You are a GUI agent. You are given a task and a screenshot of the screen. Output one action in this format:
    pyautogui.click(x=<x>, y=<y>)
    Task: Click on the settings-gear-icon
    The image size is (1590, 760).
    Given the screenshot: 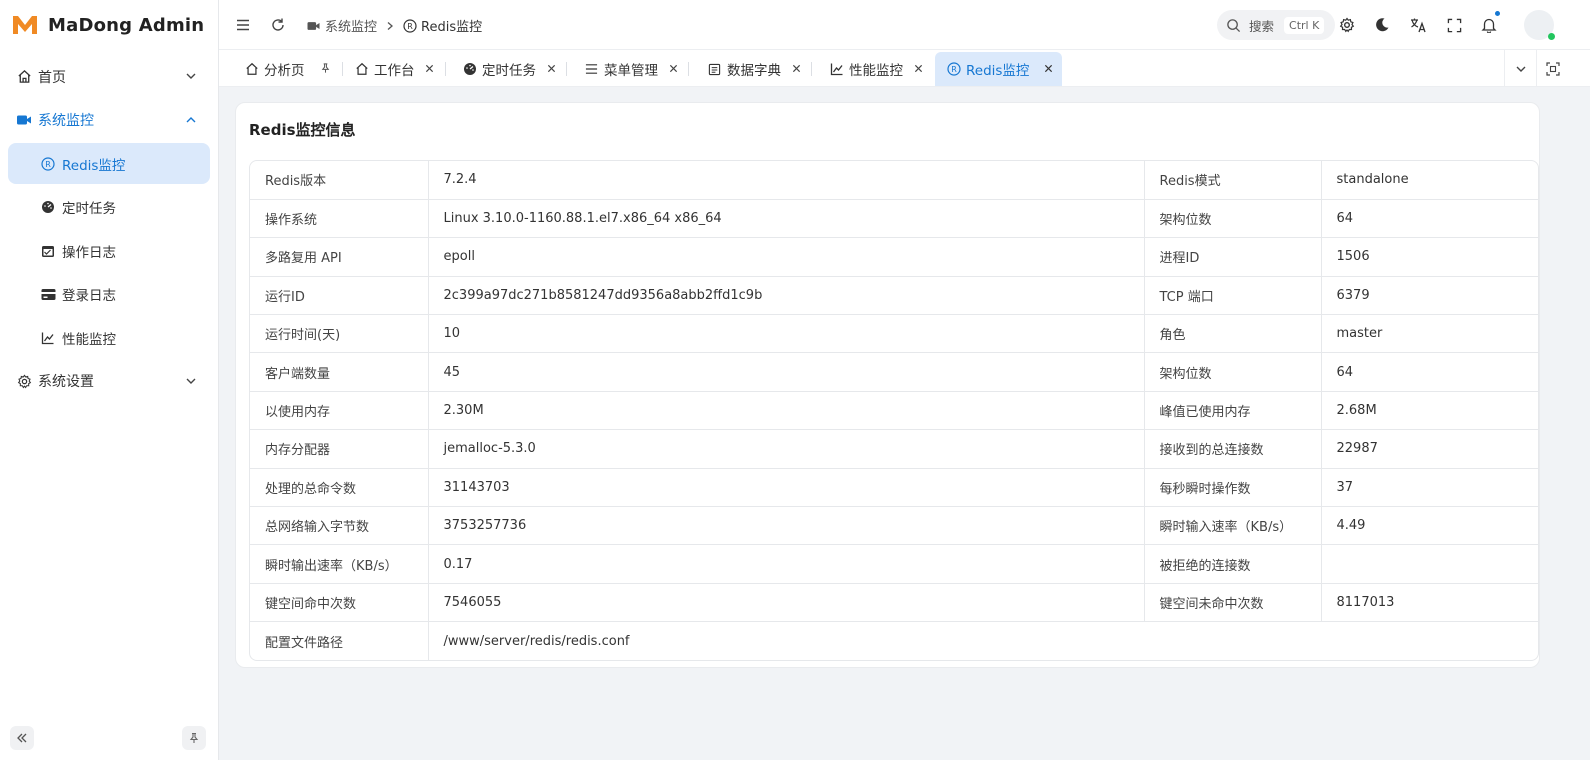 What is the action you would take?
    pyautogui.click(x=1347, y=25)
    